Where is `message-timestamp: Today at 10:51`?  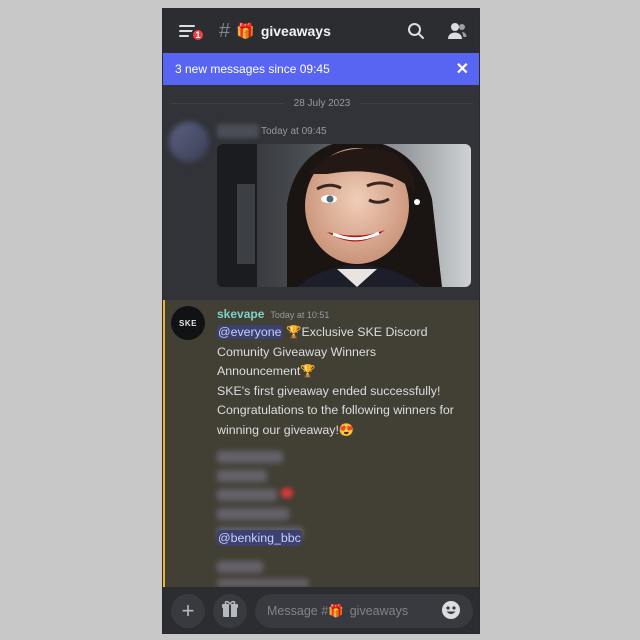
message-timestamp: Today at 10:51 is located at coordinates (300, 315).